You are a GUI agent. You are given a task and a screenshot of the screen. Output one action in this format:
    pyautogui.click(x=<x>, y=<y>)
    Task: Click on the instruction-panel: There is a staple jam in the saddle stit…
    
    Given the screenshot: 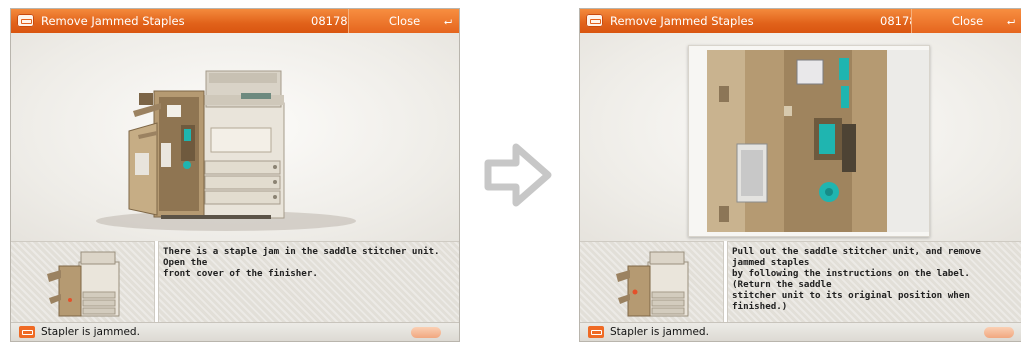 What is the action you would take?
    pyautogui.click(x=308, y=281)
    